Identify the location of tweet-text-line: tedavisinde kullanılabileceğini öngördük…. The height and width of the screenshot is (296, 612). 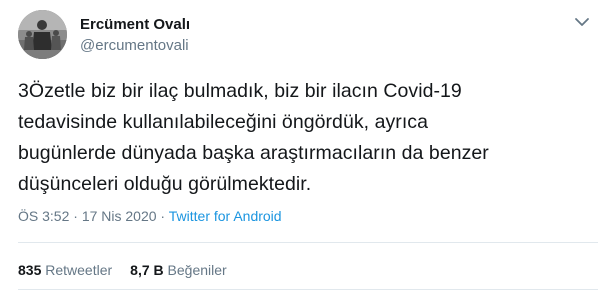
(223, 122).